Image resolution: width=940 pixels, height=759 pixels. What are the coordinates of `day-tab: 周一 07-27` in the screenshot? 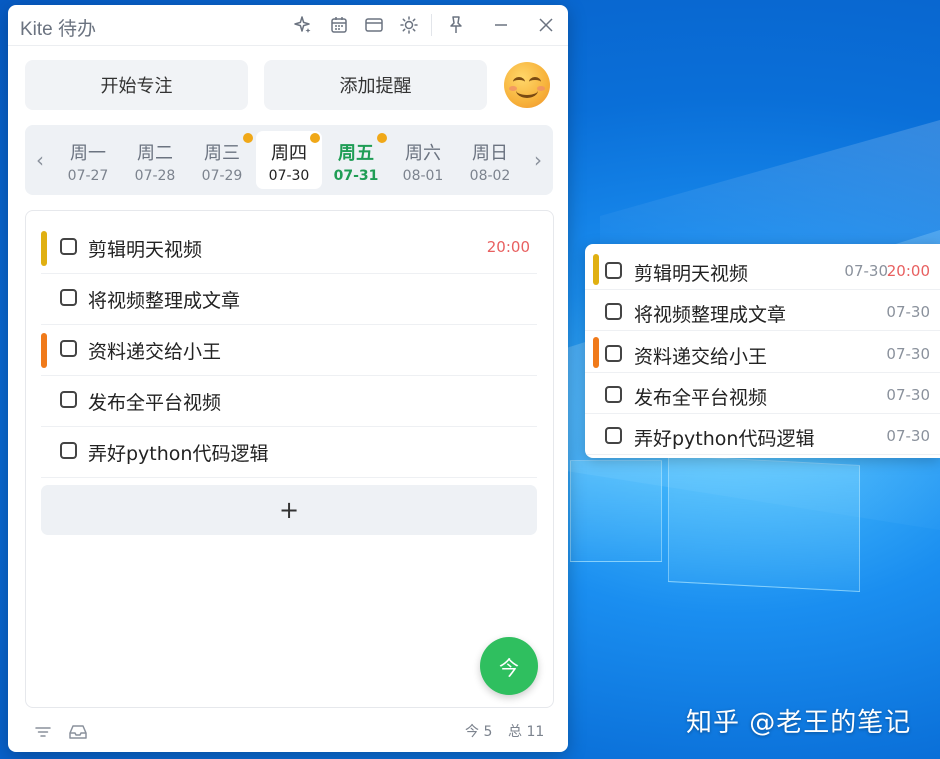 It's located at (88, 160).